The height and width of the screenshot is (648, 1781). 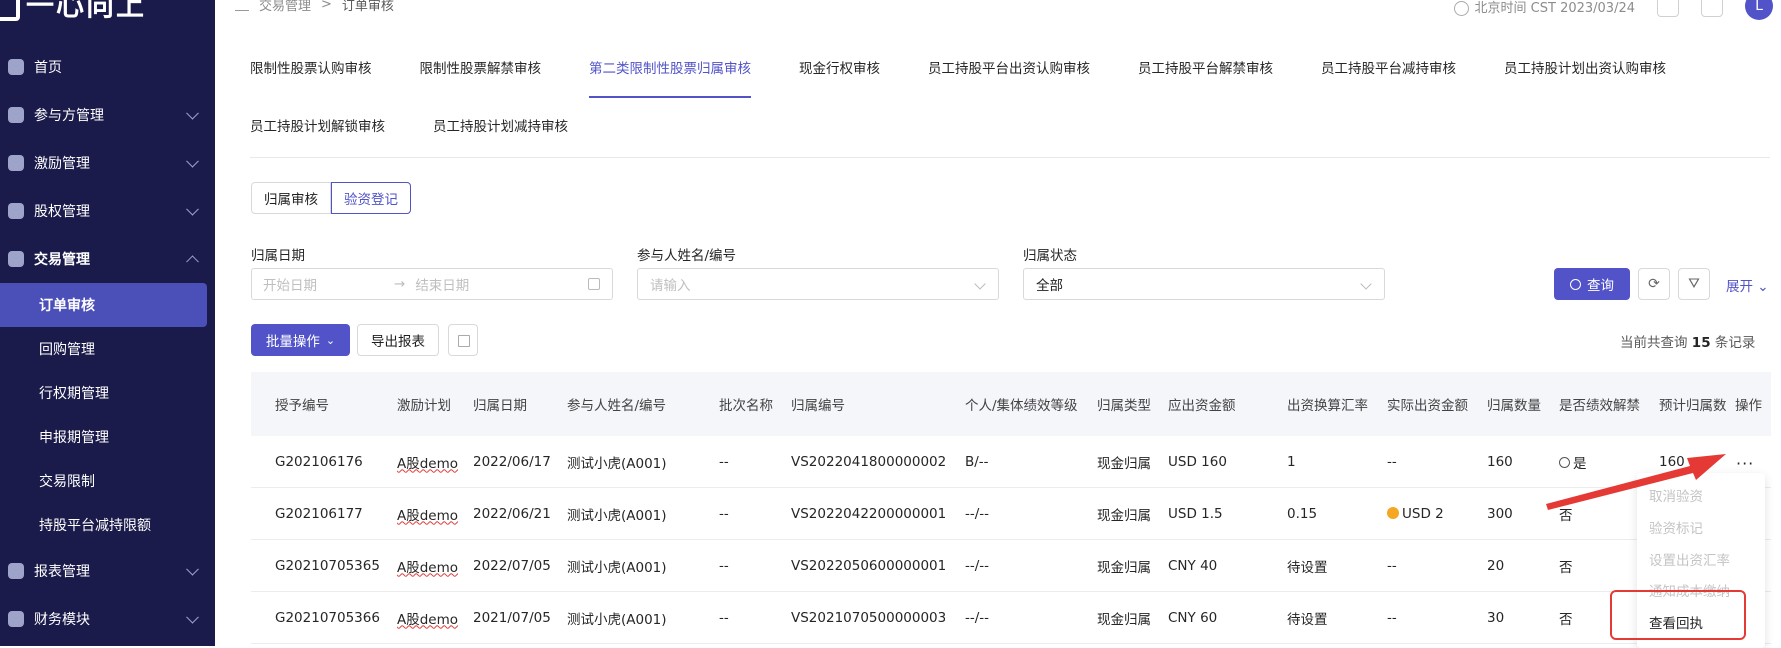 What do you see at coordinates (1500, 461) in the screenshot?
I see `cell-vesting-qty: 160` at bounding box center [1500, 461].